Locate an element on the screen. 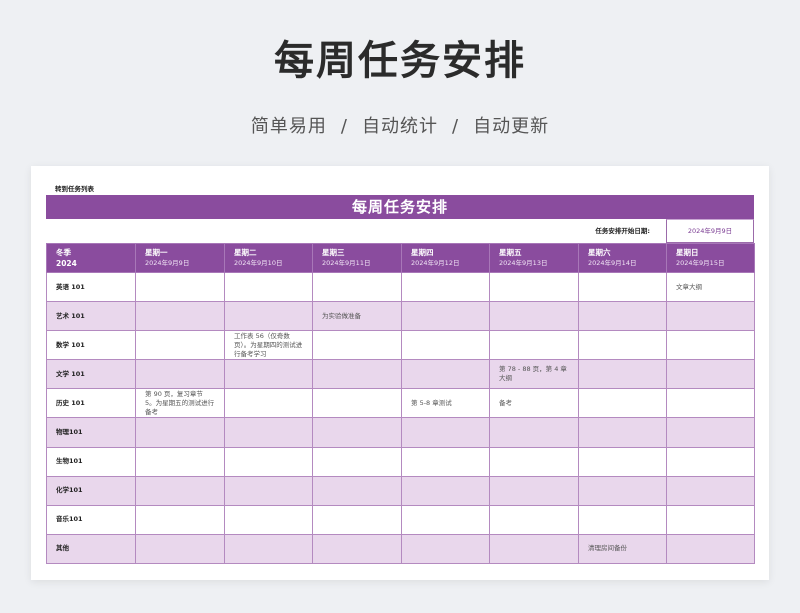 This screenshot has height=613, width=800. subject-cell: 其他 is located at coordinates (91, 548).